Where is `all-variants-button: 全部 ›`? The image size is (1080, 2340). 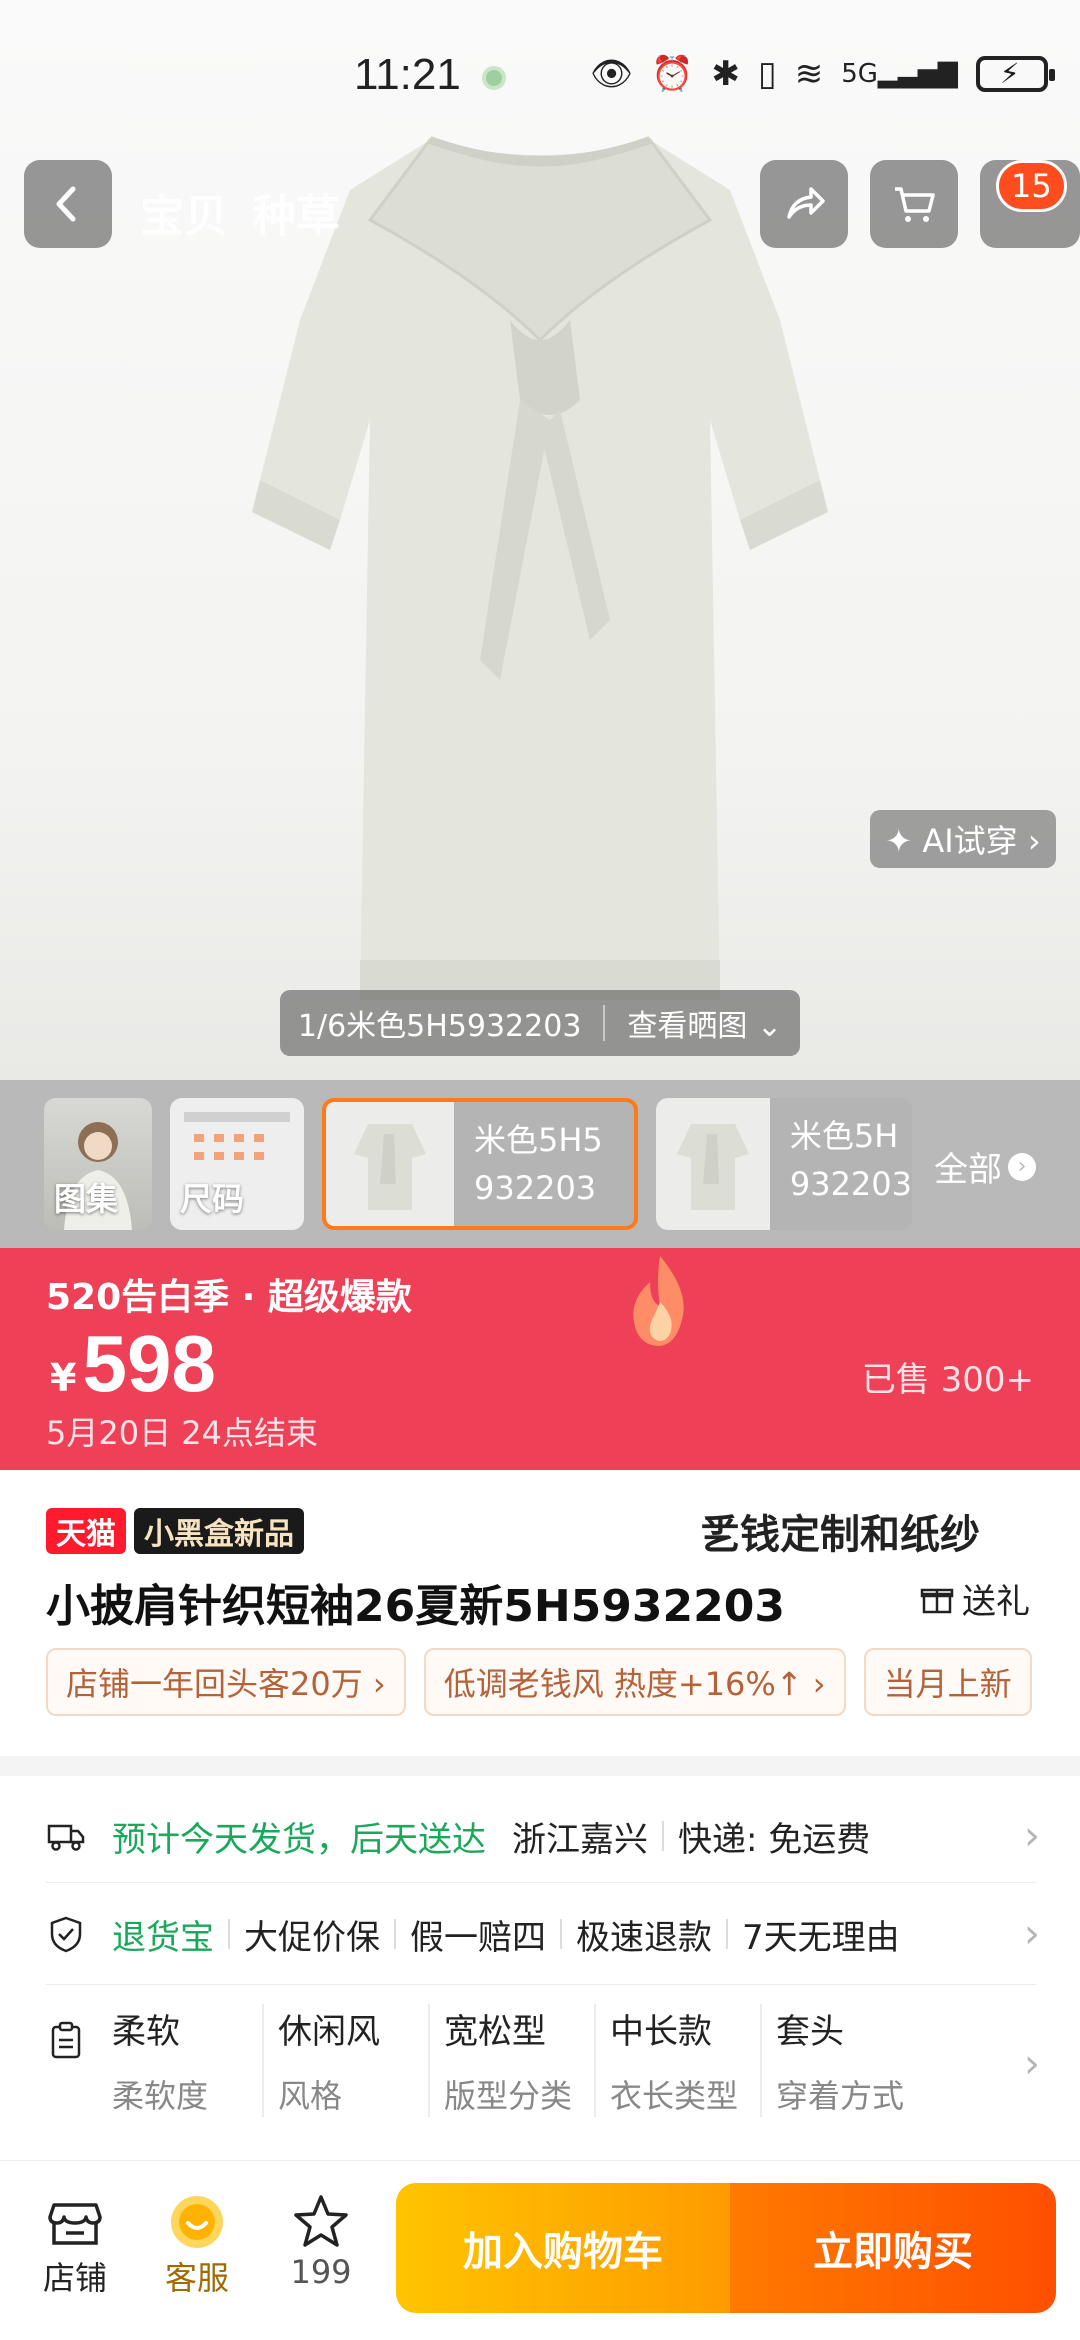 all-variants-button: 全部 › is located at coordinates (985, 1166).